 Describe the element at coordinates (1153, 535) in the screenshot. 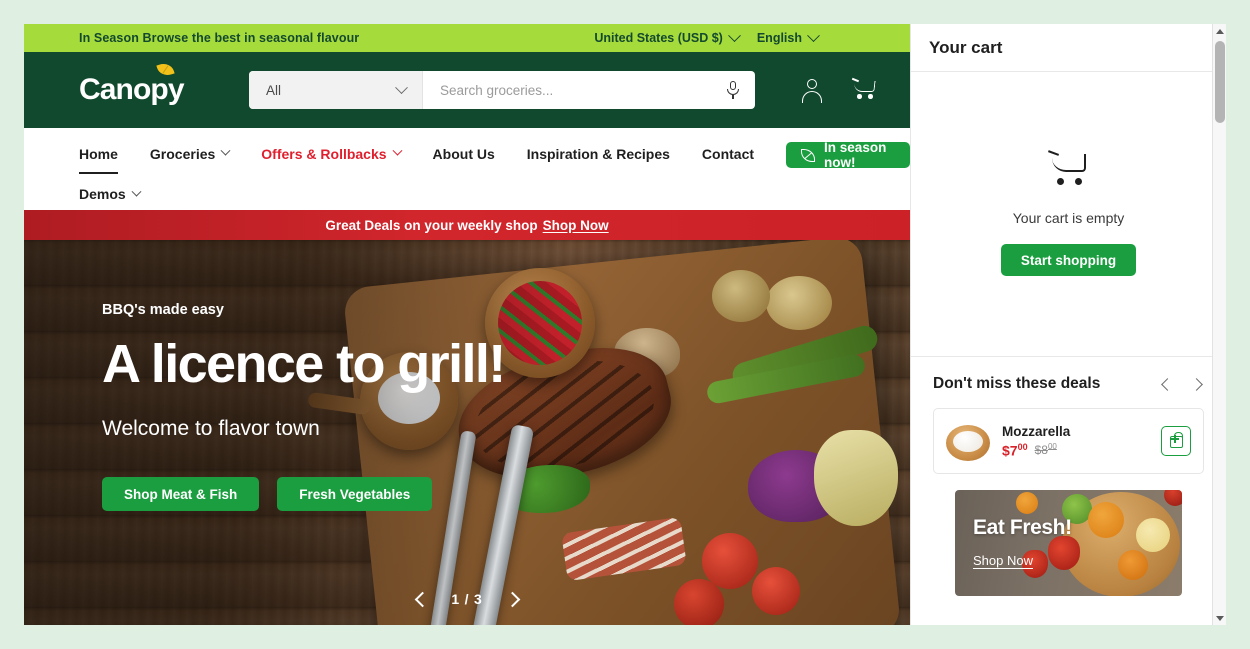

I see `banana-slice` at that location.